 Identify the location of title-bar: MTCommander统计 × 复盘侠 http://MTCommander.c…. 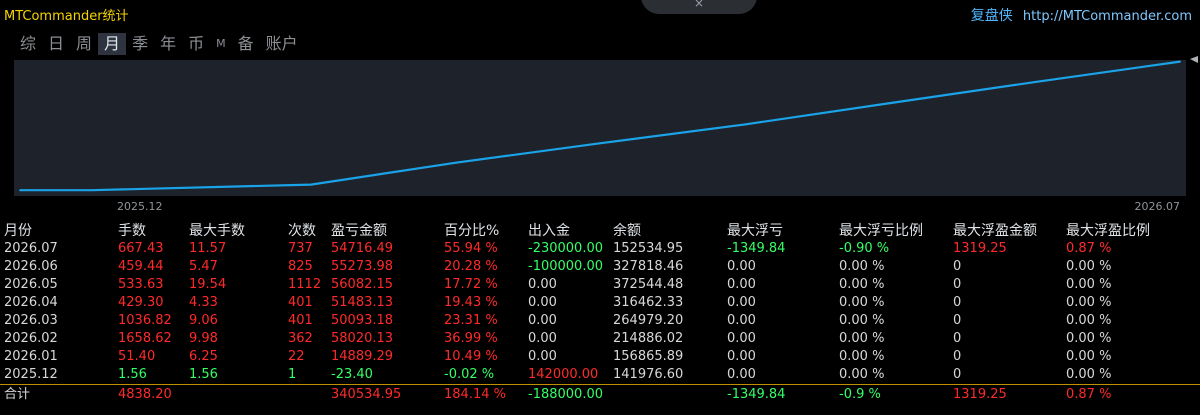
(600, 15).